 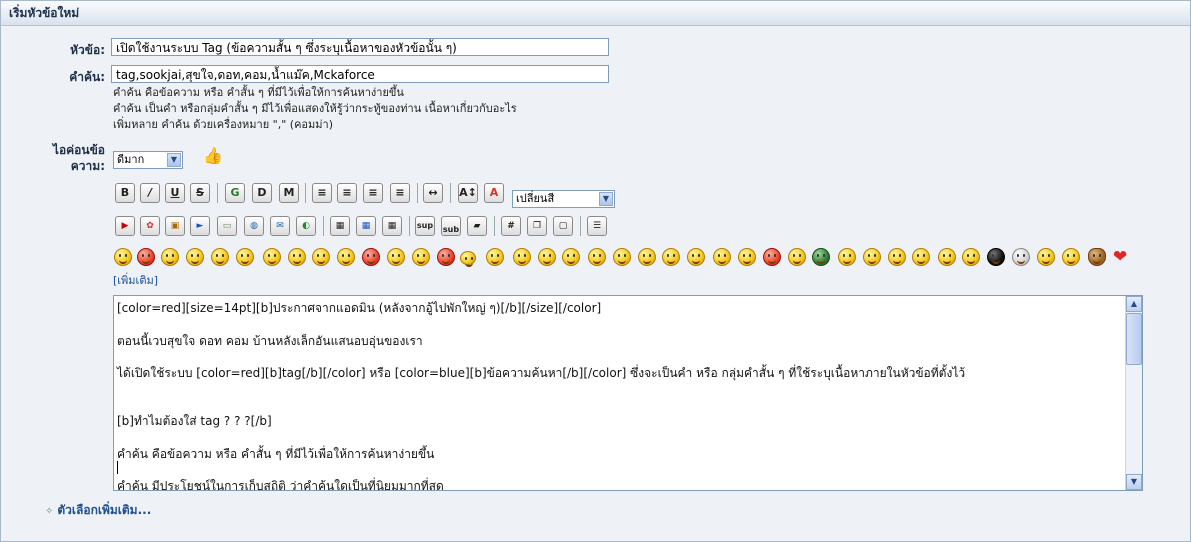 What do you see at coordinates (1133, 393) in the screenshot?
I see `editor-scrollbar: ▲ ▼` at bounding box center [1133, 393].